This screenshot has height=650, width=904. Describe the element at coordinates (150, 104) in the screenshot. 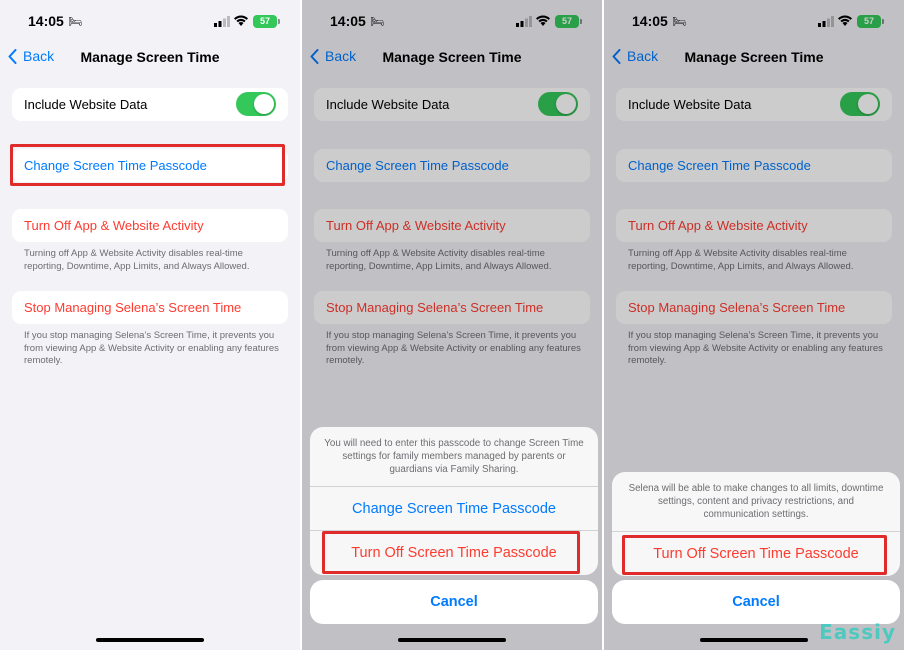

I see `include-website-data-row: Include Website Data` at that location.